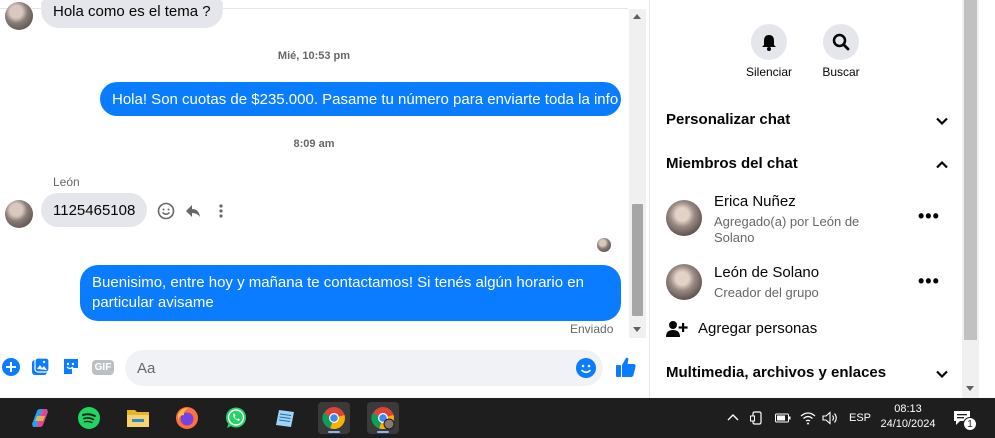 The image size is (995, 438). I want to click on more-options-icon, so click(221, 211).